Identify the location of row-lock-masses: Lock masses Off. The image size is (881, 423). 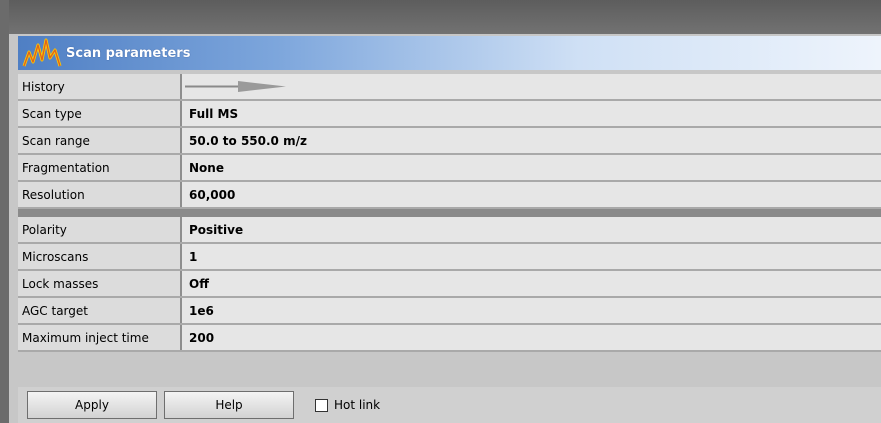
(449, 284).